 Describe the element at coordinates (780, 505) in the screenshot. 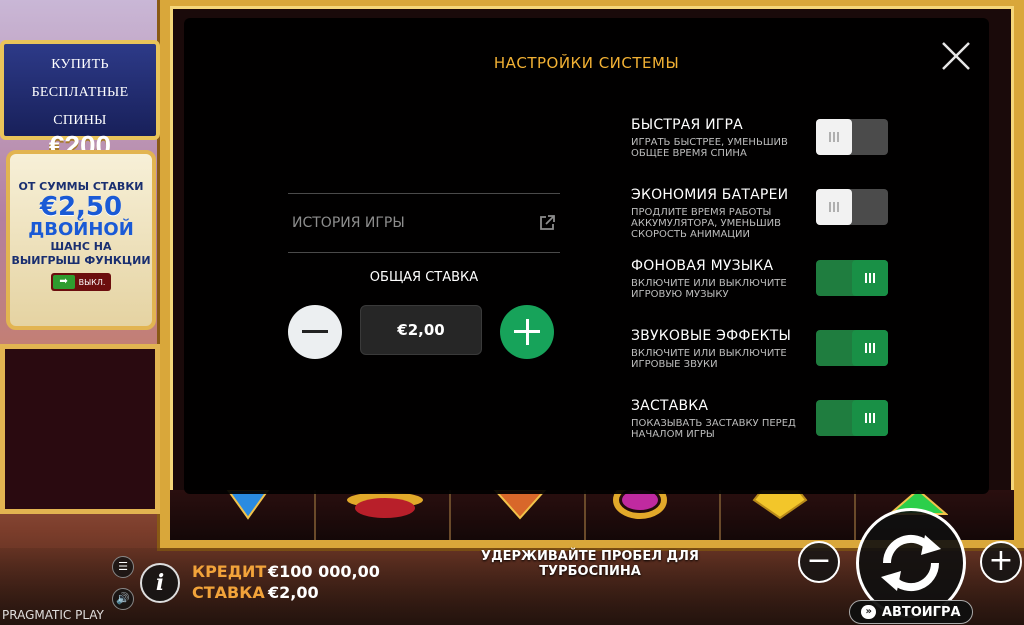

I see `symbol-gem-yellow-icon` at that location.